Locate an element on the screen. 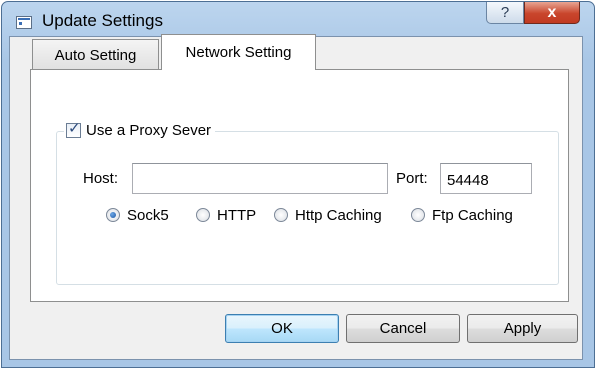  radio-ftp-caching: Ftp Caching is located at coordinates (462, 215).